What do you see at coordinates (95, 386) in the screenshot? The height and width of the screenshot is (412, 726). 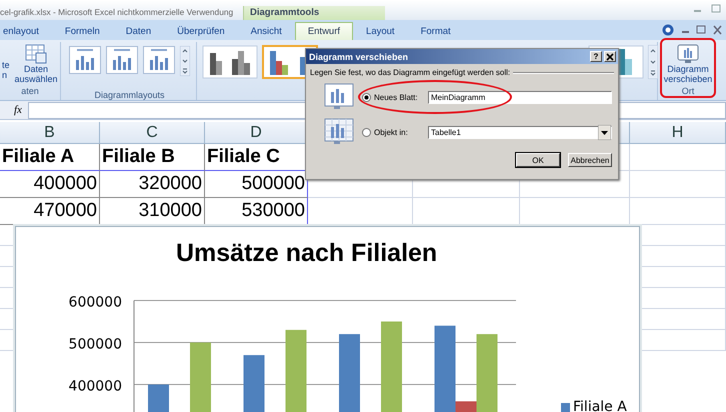 I see `axis-tick-label: 400000` at bounding box center [95, 386].